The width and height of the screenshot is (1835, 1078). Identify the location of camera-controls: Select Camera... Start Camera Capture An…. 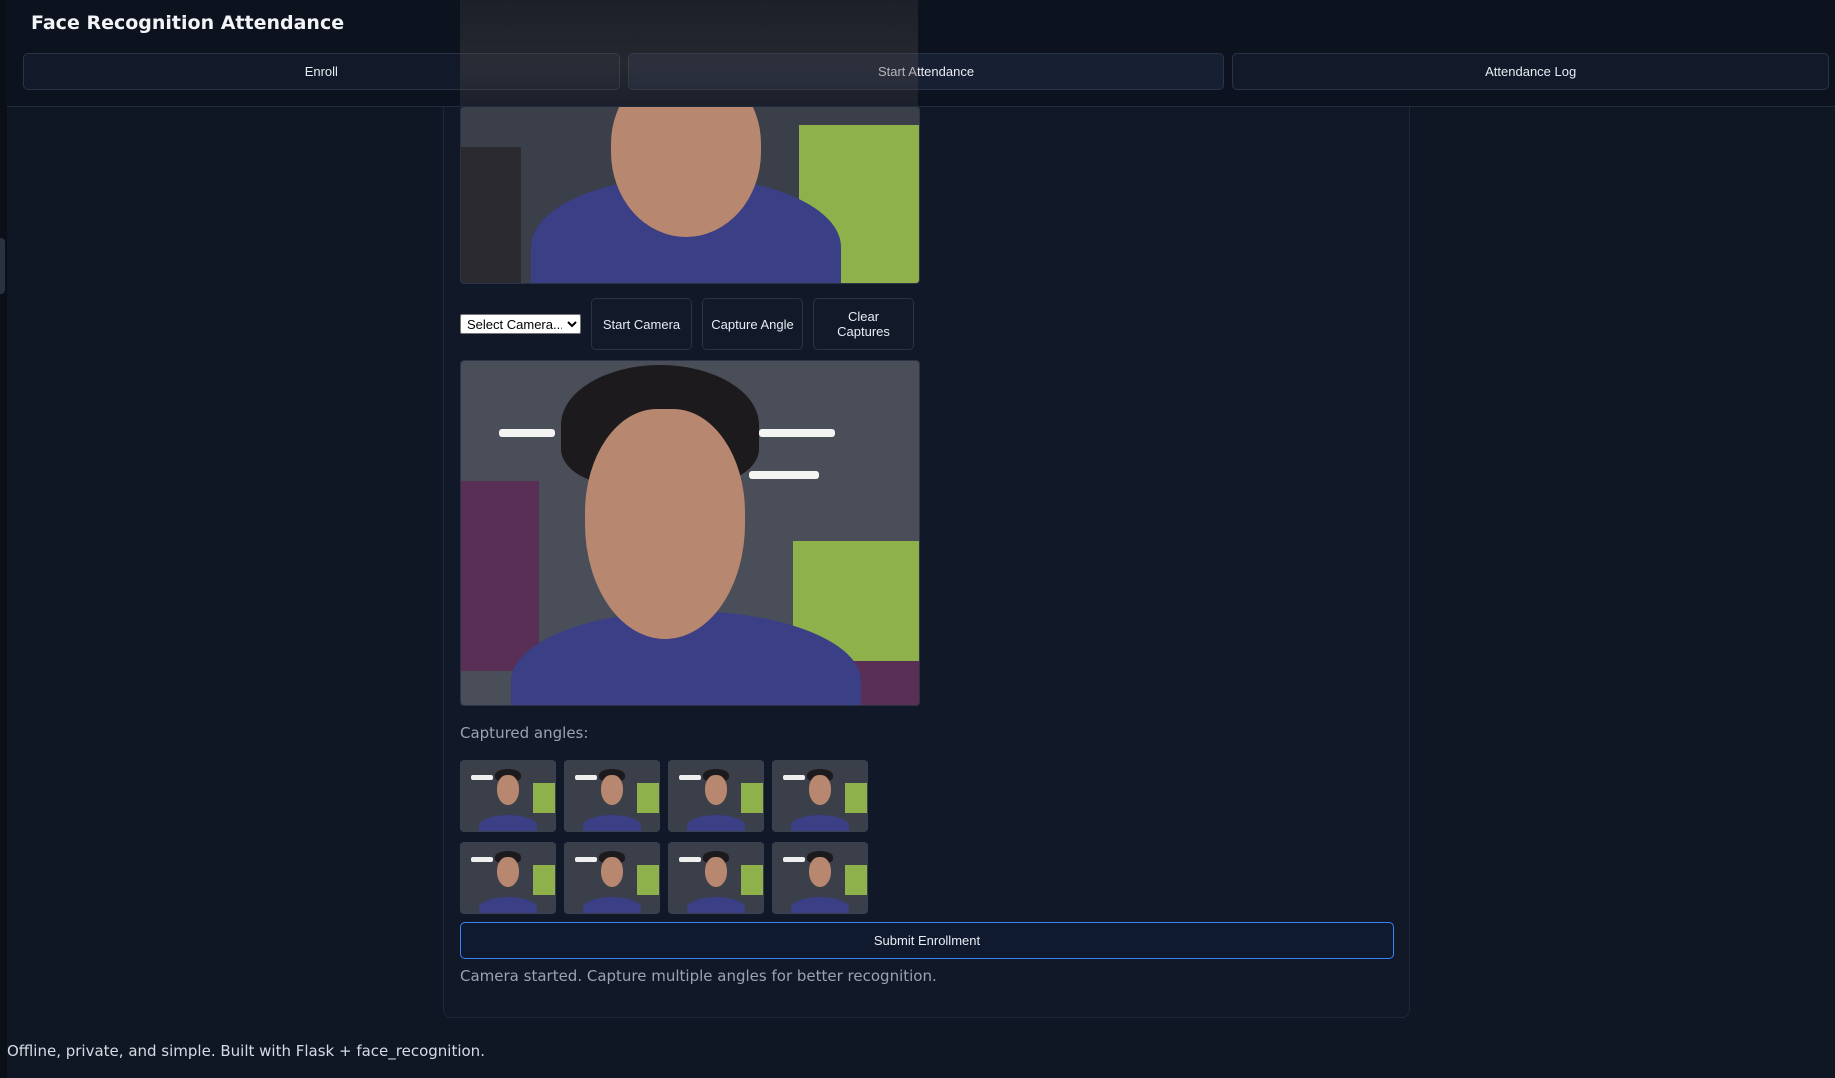
(687, 324).